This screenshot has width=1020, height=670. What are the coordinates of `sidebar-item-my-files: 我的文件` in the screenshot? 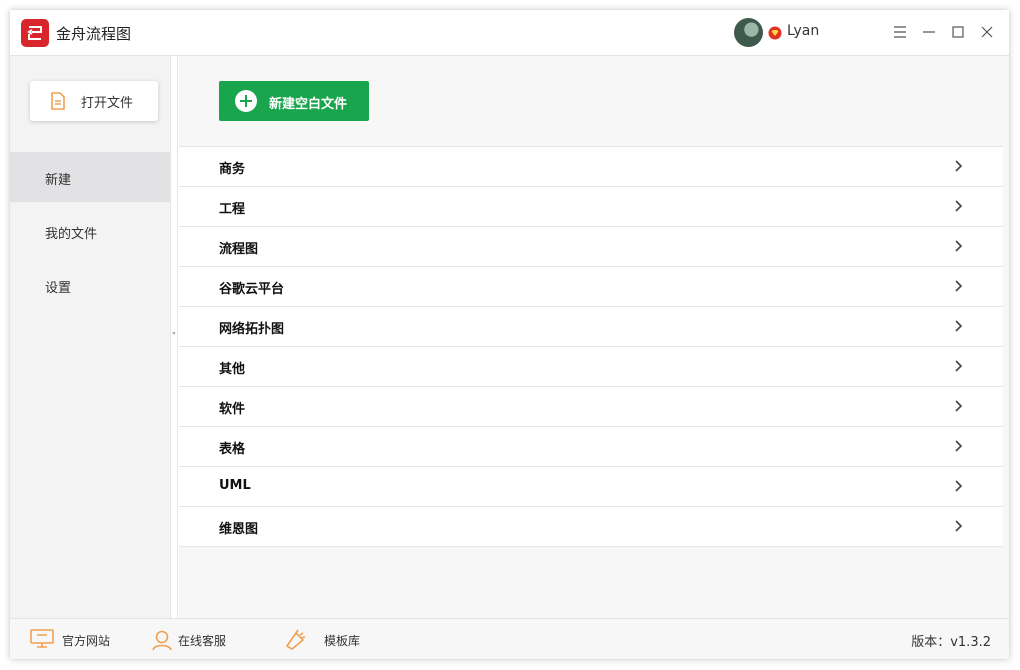 It's located at (90, 231).